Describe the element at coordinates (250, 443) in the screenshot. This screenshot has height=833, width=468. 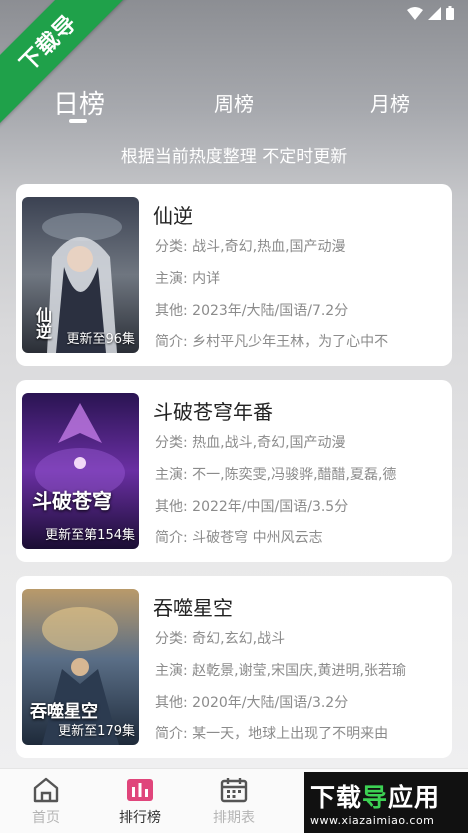
I see `category-row: 分类: 热血,战斗,奇幻,国产动漫` at that location.